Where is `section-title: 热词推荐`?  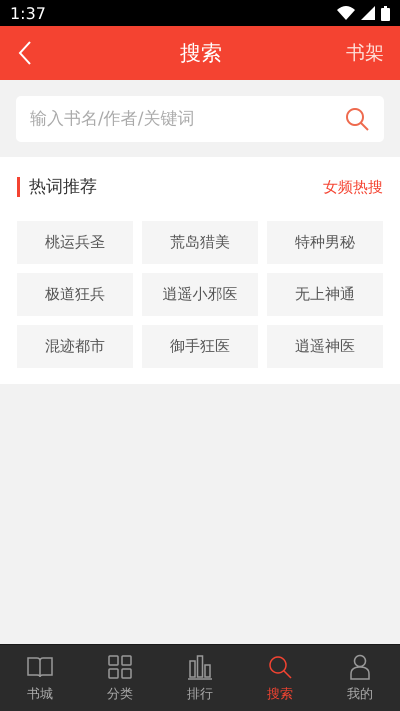 section-title: 热词推荐 is located at coordinates (57, 187).